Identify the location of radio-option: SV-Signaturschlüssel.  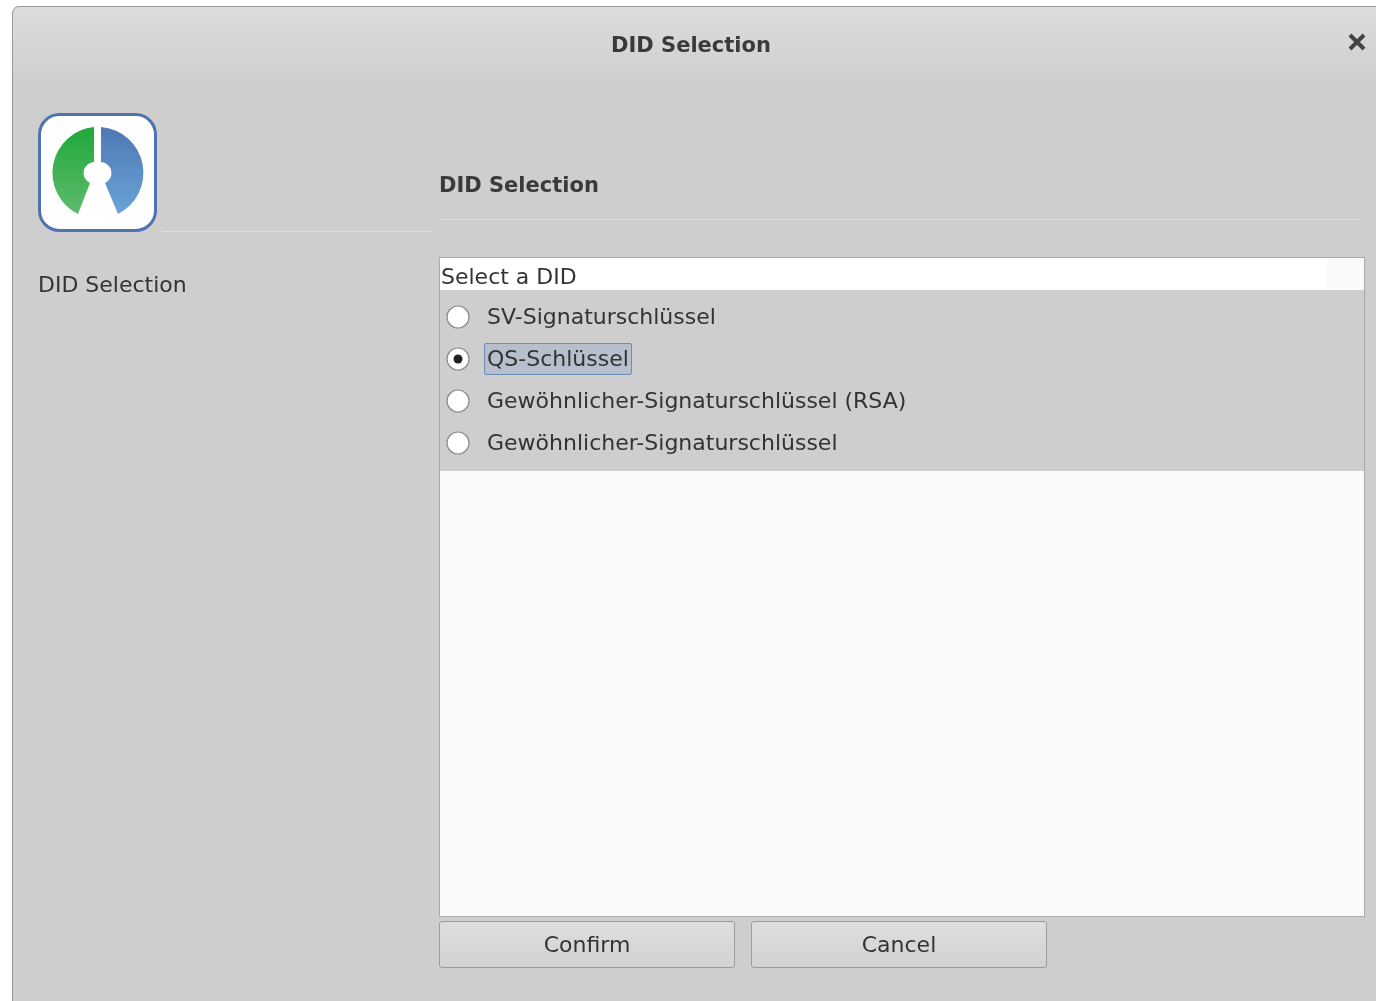
(582, 317).